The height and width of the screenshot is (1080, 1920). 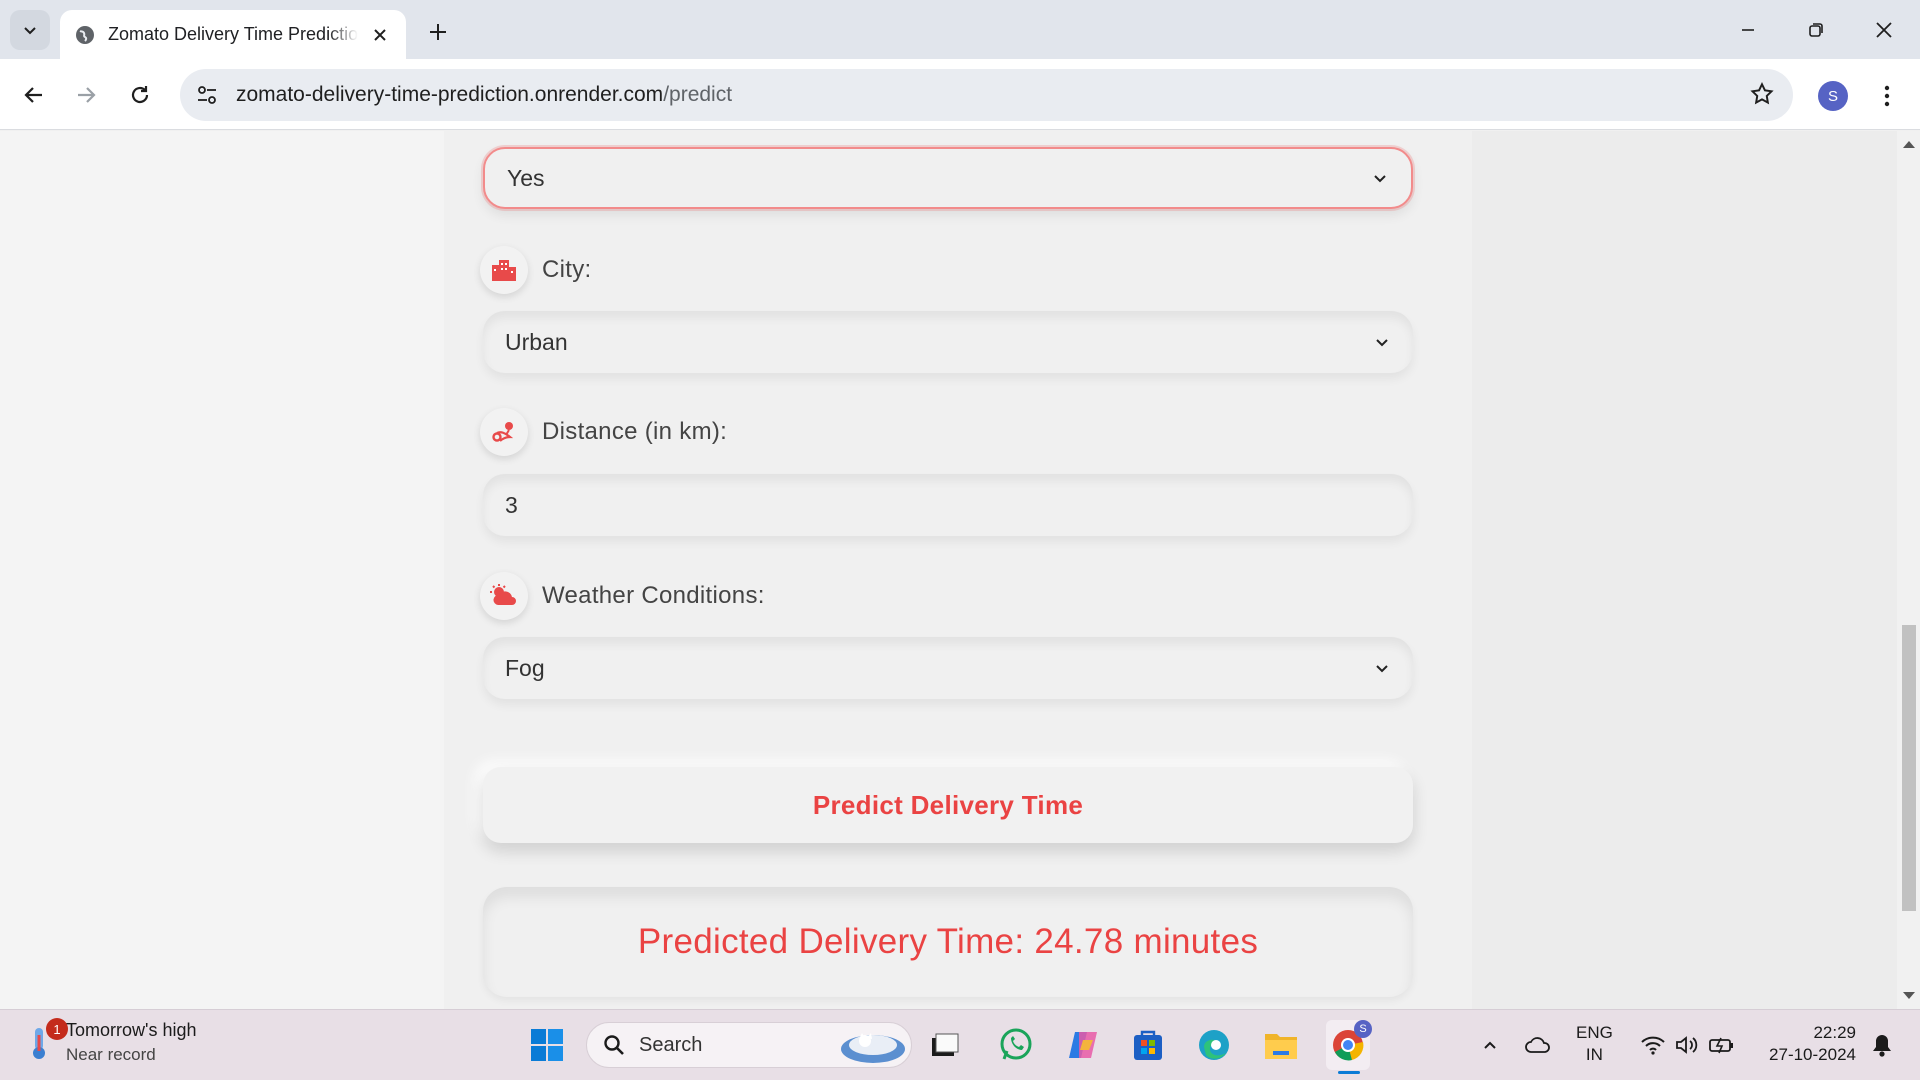 I want to click on distance-input: 3, so click(x=948, y=505).